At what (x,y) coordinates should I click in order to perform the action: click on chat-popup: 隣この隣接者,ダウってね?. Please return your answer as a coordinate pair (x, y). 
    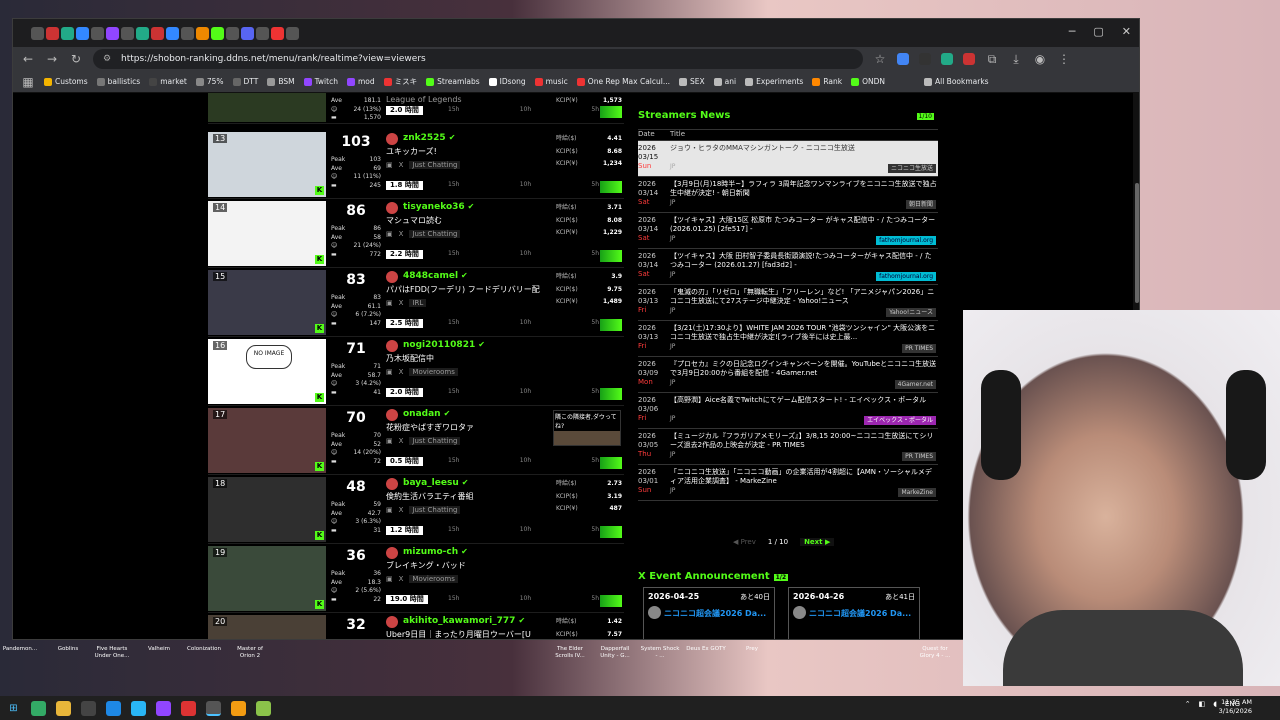
    Looking at the image, I should click on (587, 428).